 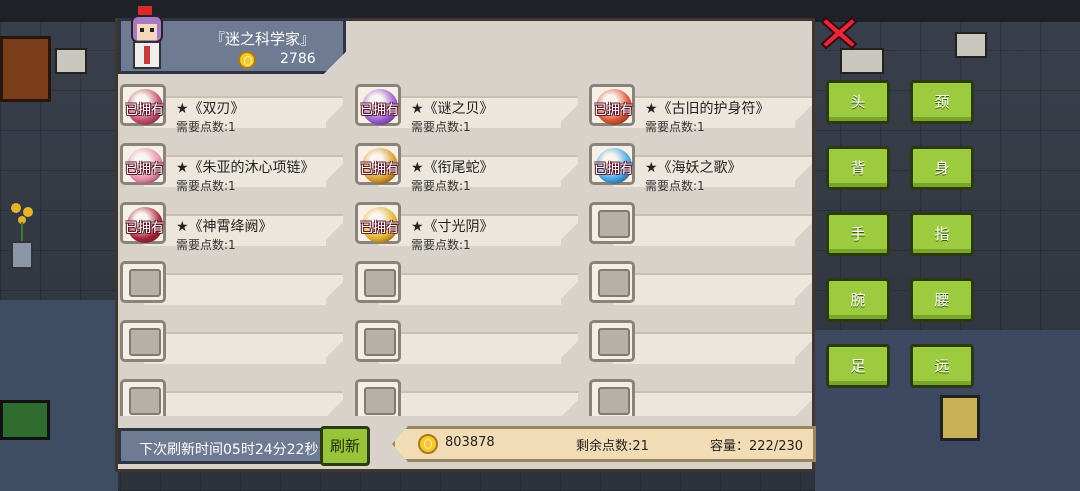 What do you see at coordinates (858, 366) in the screenshot?
I see `equipment-slot-button: 足` at bounding box center [858, 366].